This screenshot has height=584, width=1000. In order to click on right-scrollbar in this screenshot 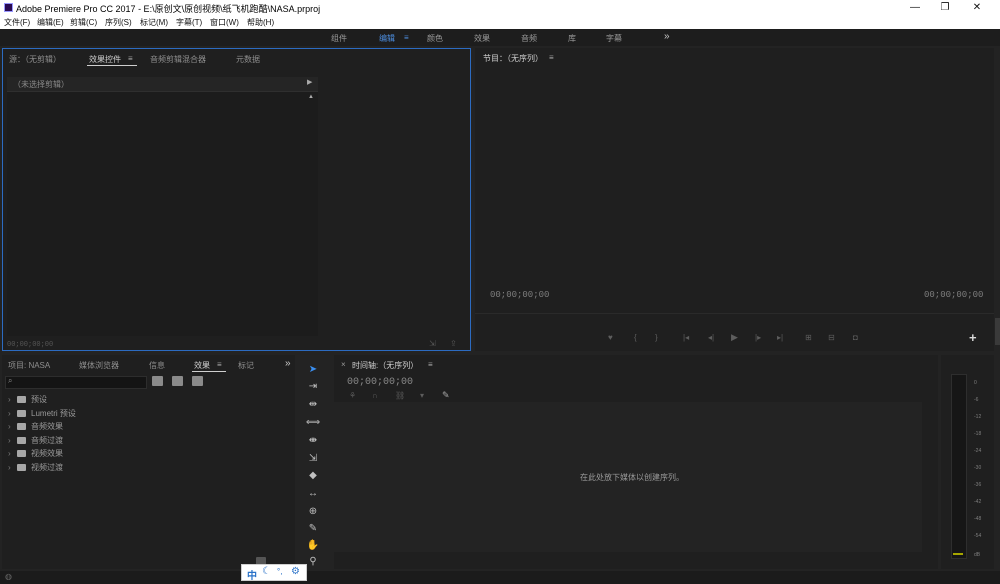, I will do `click(997, 331)`.